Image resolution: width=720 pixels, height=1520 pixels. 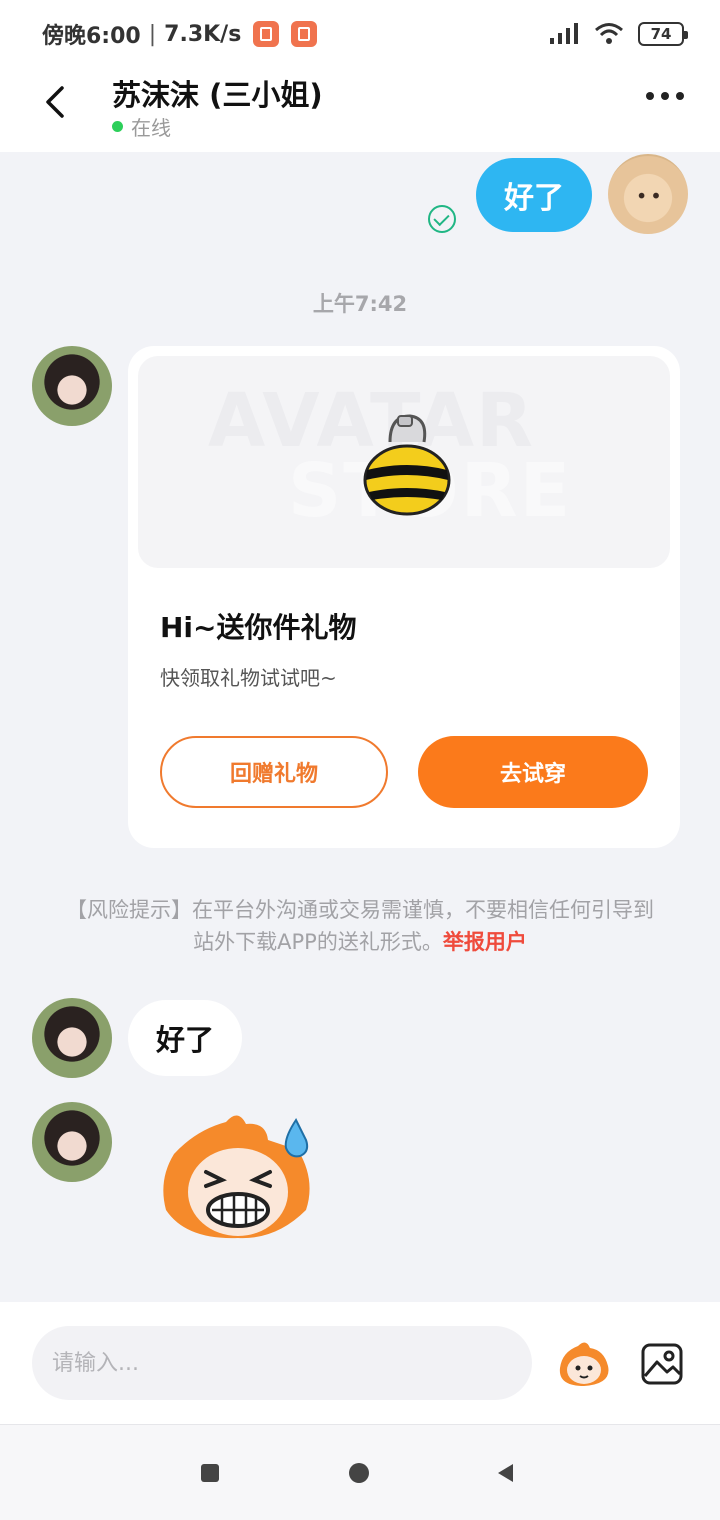 What do you see at coordinates (151, 128) in the screenshot?
I see `online-status-text: 在线` at bounding box center [151, 128].